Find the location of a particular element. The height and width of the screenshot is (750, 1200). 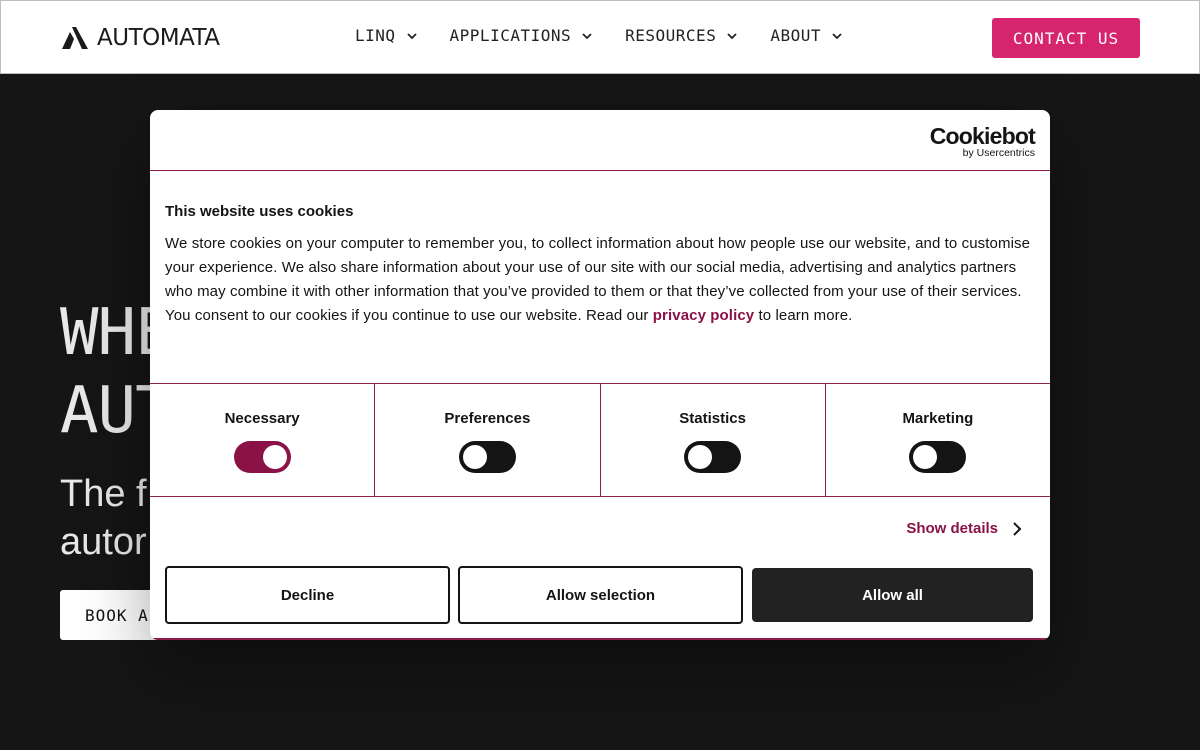

main-nav: LINQ APPLICATIONS RESOURCES ABOUT is located at coordinates (599, 35).